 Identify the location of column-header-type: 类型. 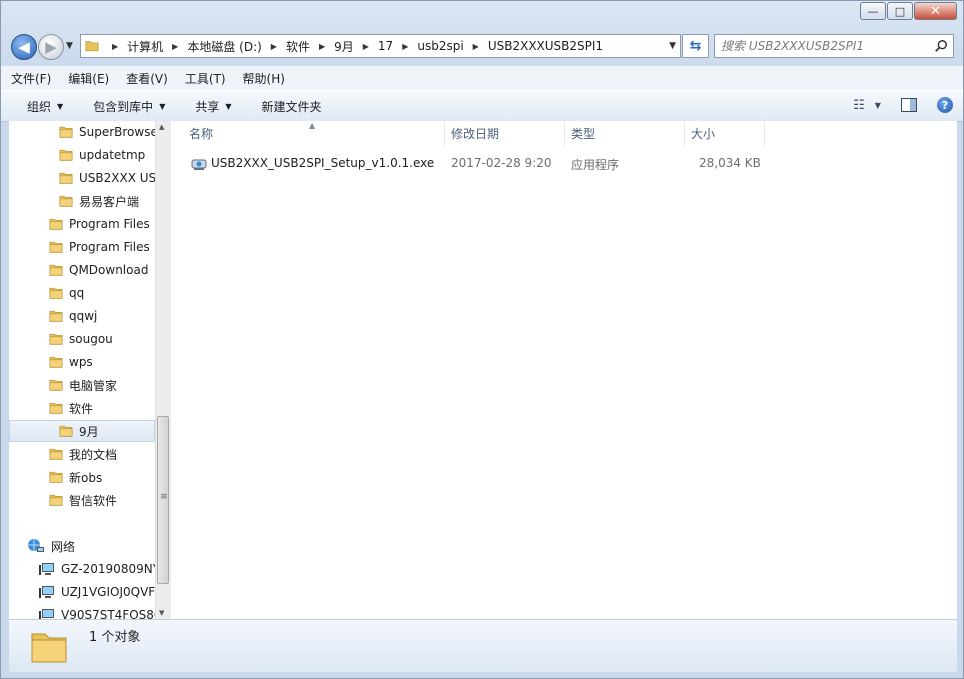
(625, 134).